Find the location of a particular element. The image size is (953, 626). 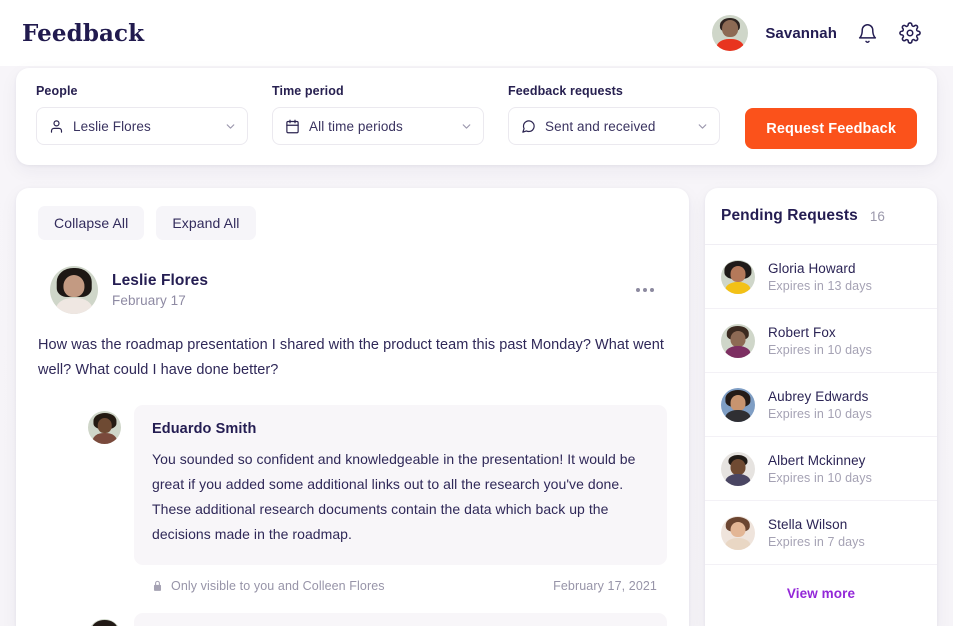

list-item: Robert Fox Expires in 10 days is located at coordinates (821, 341).